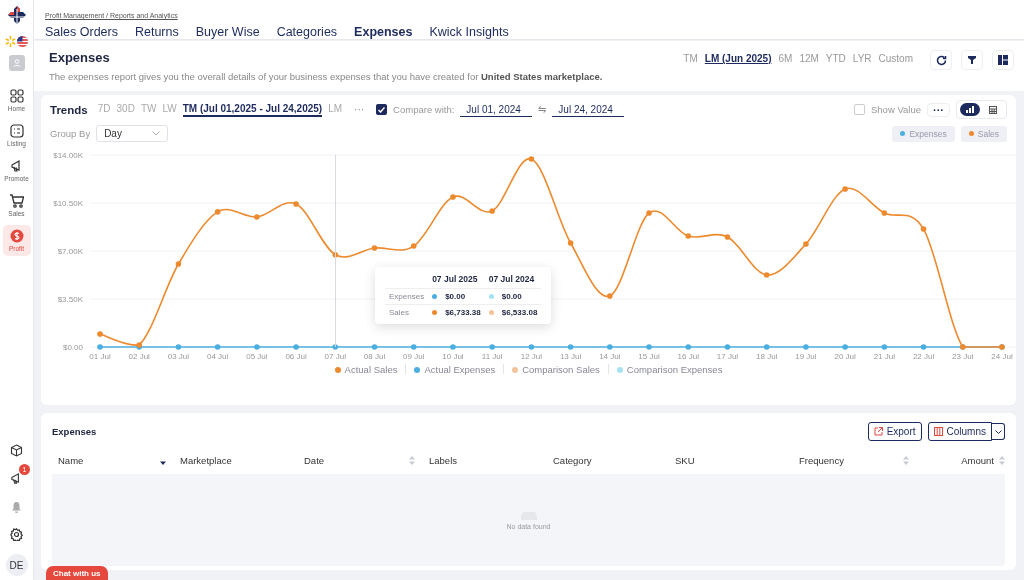  What do you see at coordinates (519, 312) in the screenshot?
I see `tooltip-value: $6,533.08` at bounding box center [519, 312].